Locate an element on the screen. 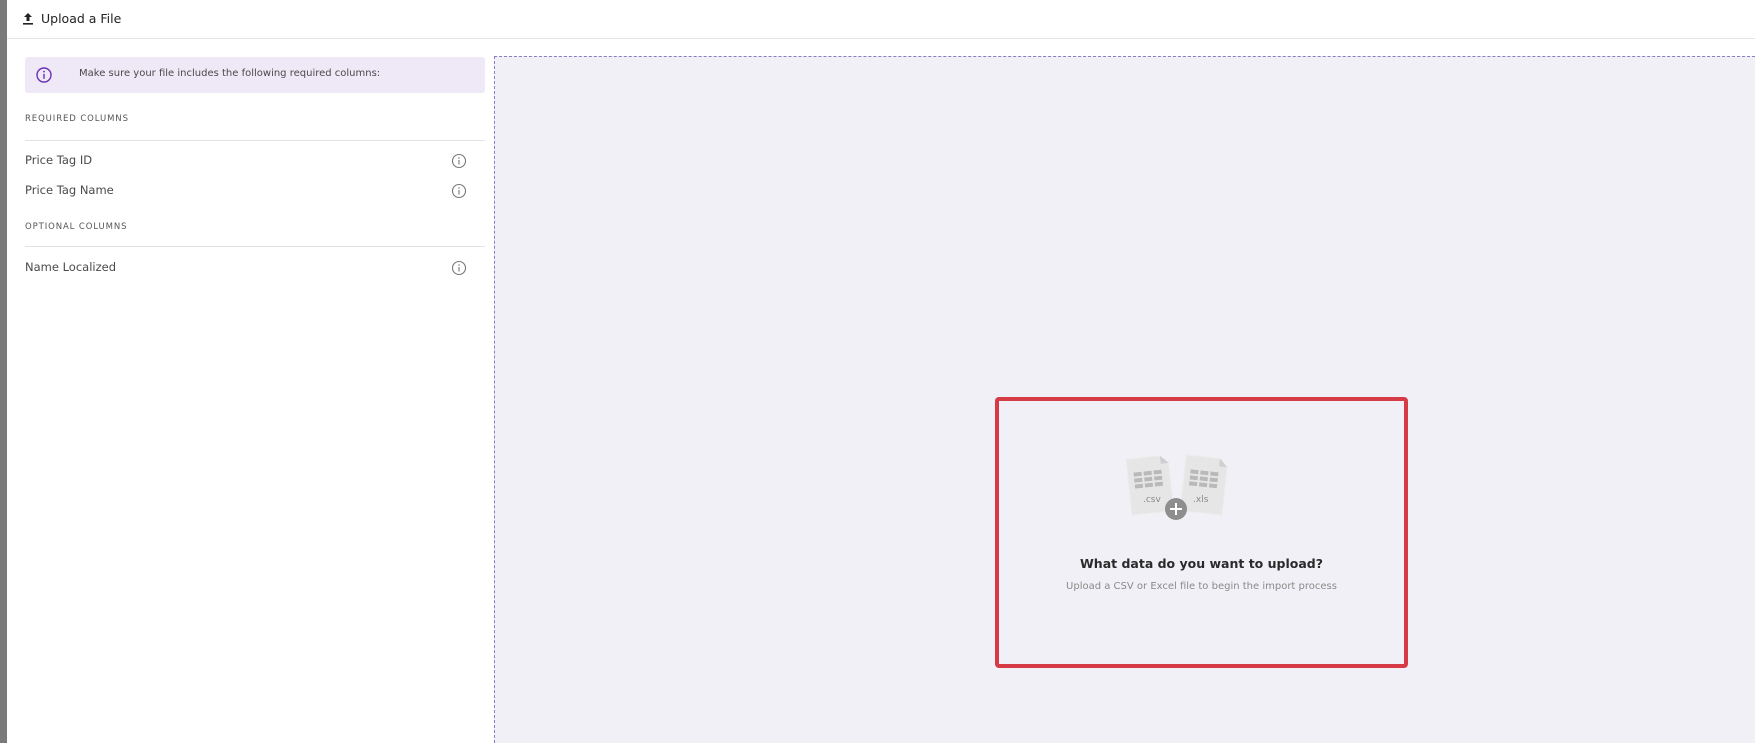 The width and height of the screenshot is (1755, 743). spreadsheet-files-icon: .csv .xls is located at coordinates (1176, 487).